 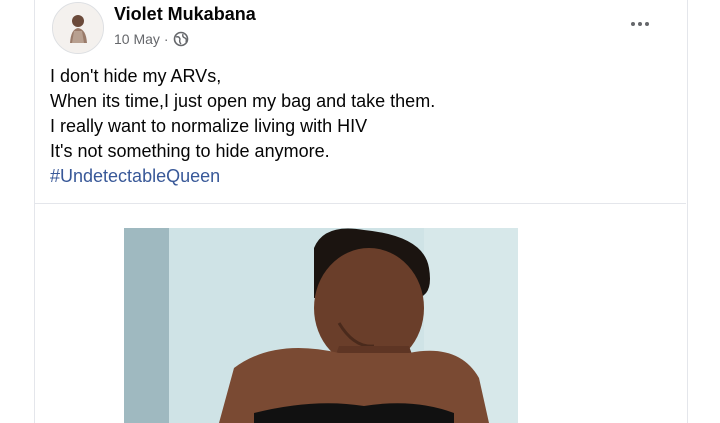 I want to click on avatar, so click(x=78, y=28).